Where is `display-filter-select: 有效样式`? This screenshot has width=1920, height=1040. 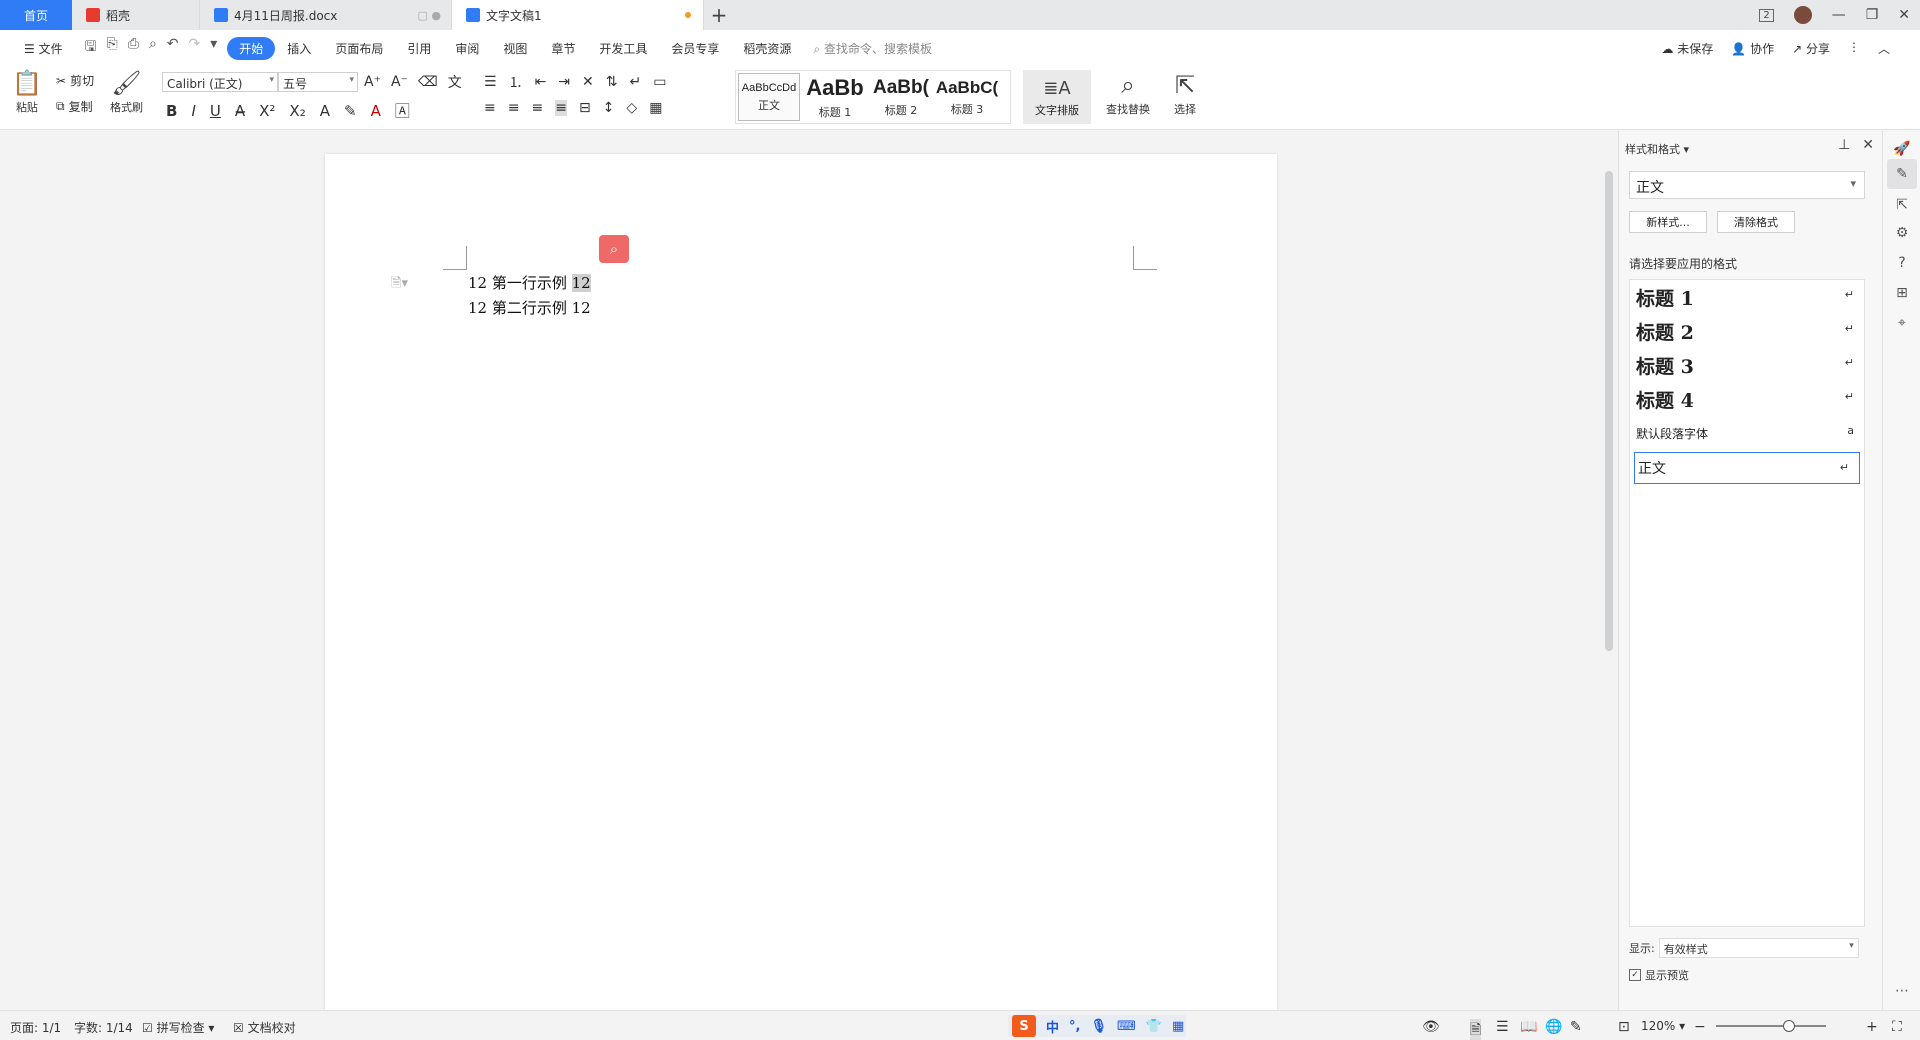
display-filter-select: 有效样式 is located at coordinates (1758, 948).